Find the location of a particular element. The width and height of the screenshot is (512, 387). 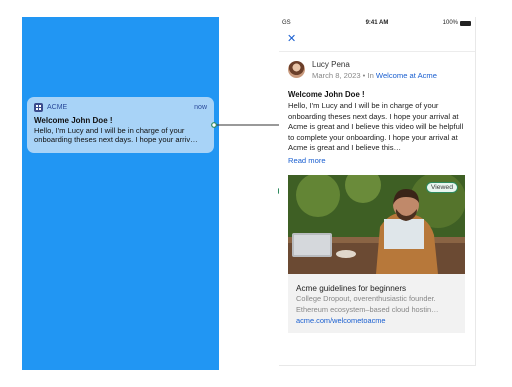

card-title: Acme guidelines for beginners is located at coordinates (351, 288).